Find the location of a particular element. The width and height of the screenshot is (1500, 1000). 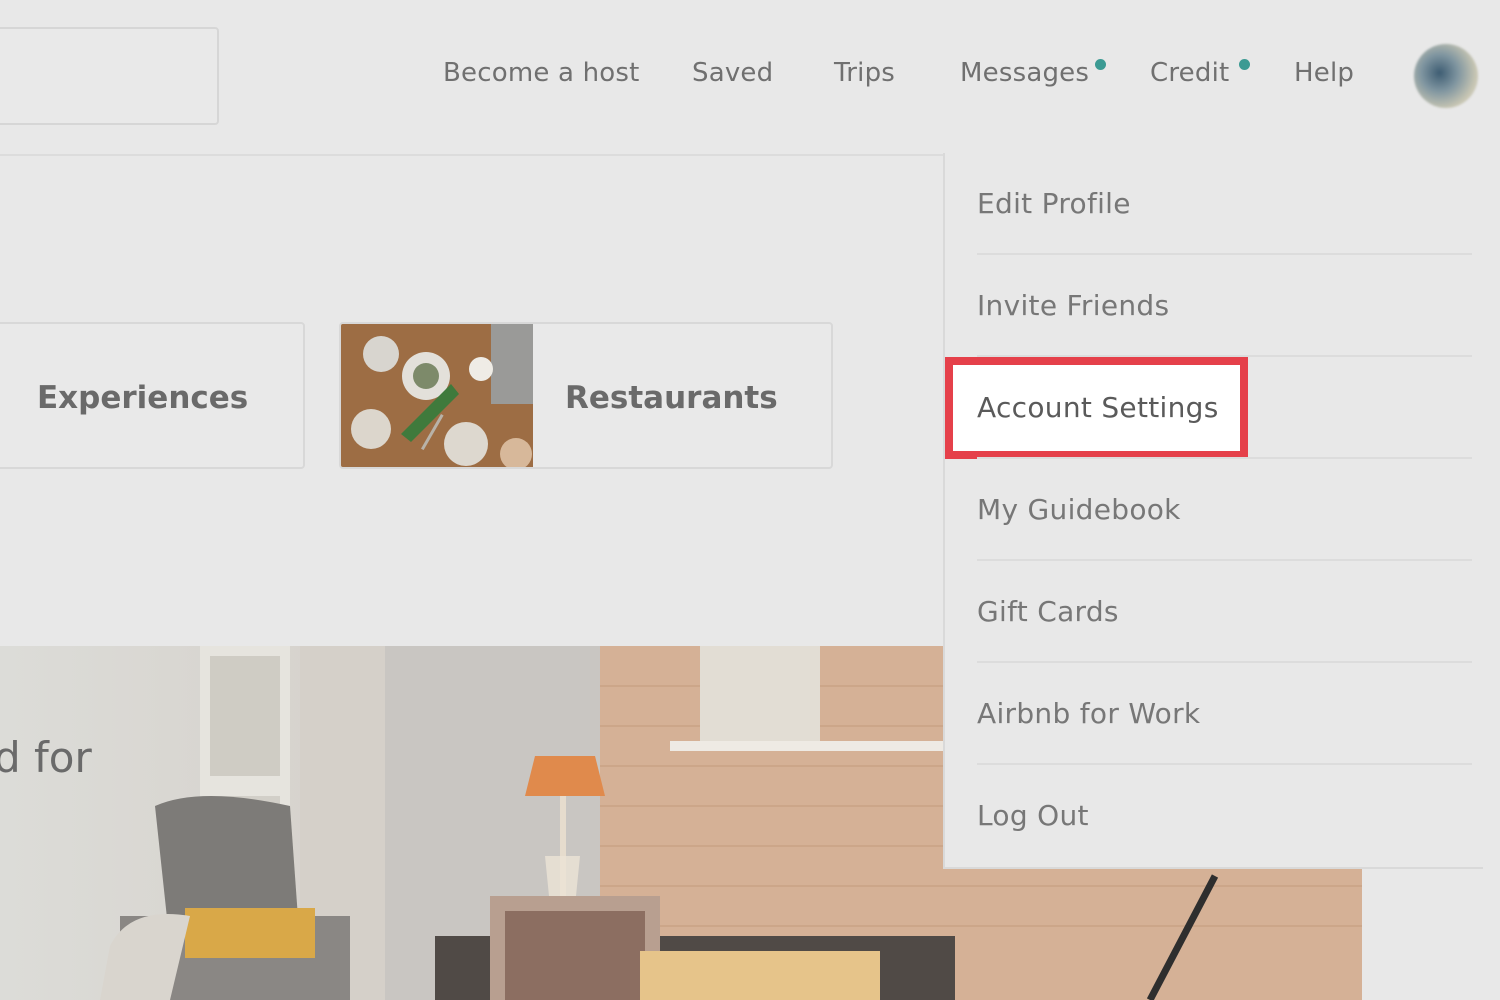

experiences-card: Experiences is located at coordinates (152, 395).